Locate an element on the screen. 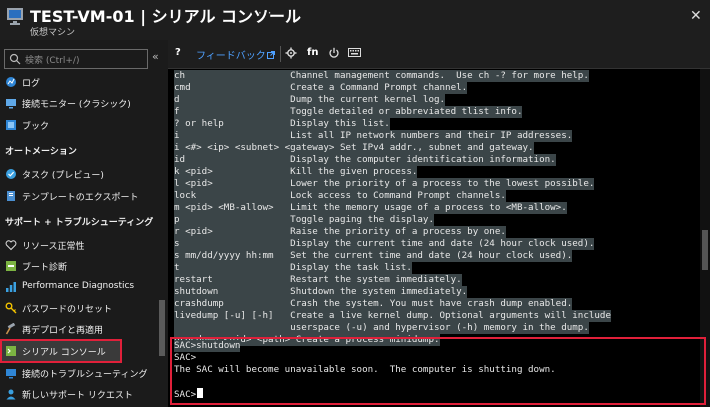 This screenshot has height=407, width=710. more-options-button: ··· is located at coordinates (265, 13).